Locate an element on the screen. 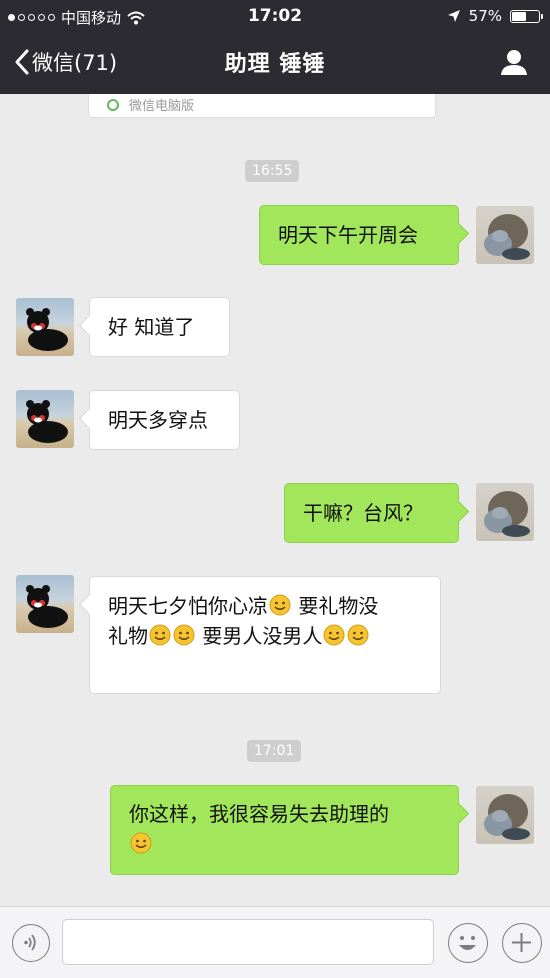  message-bubble-outgoing: 你这样，我很容易失去助理的 is located at coordinates (284, 830).